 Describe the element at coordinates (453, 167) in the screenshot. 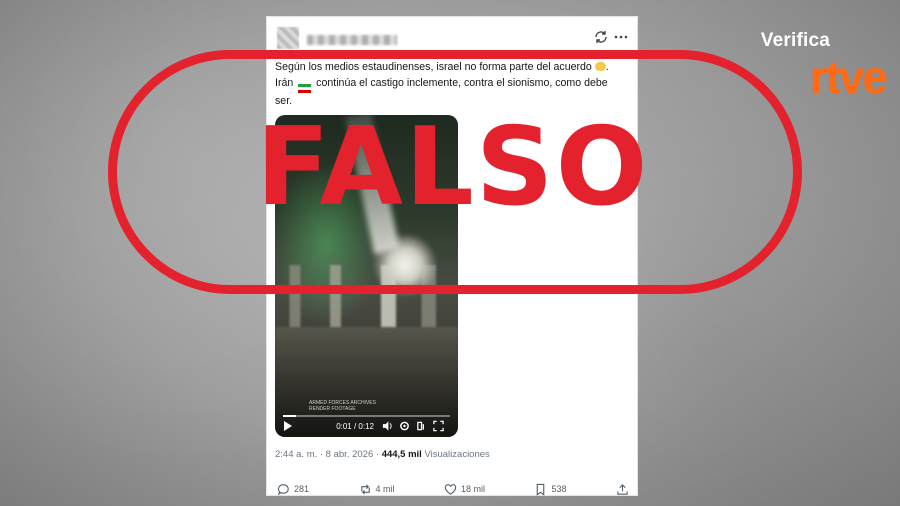

I see `falso-label: FALSO` at that location.